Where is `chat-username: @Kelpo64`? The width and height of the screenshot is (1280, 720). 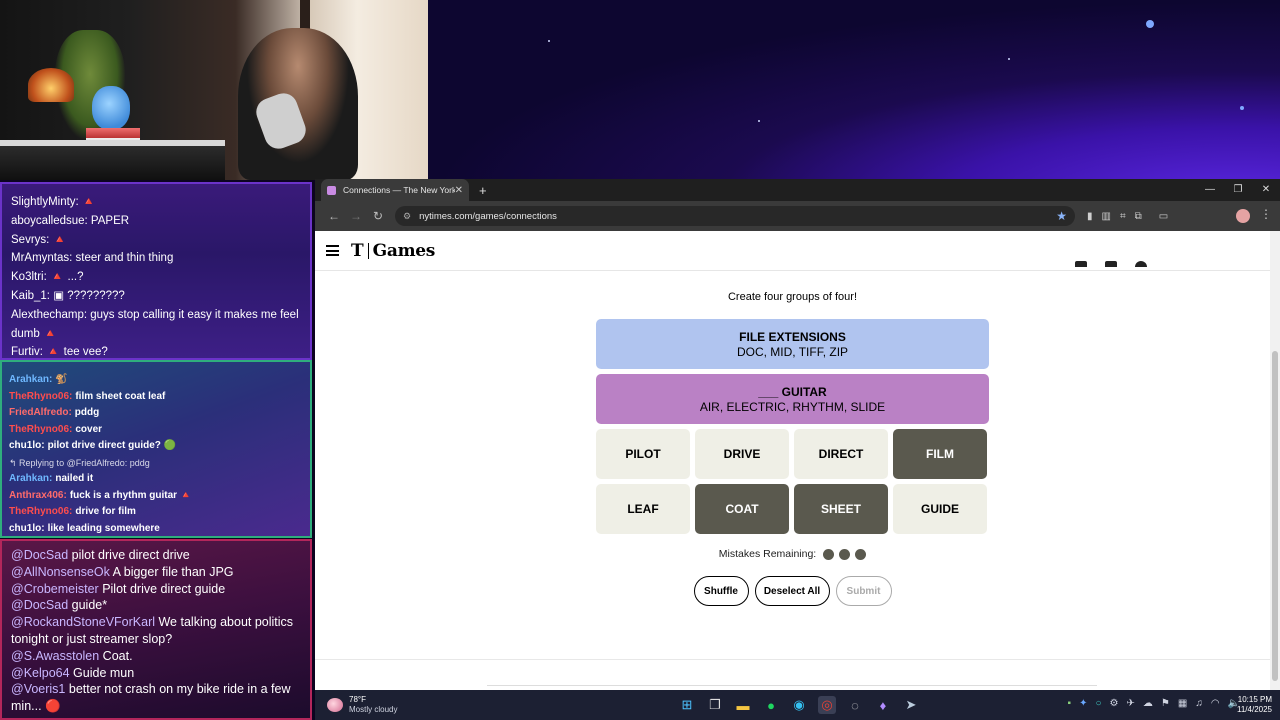
chat-username: @Kelpo64 is located at coordinates (40, 673).